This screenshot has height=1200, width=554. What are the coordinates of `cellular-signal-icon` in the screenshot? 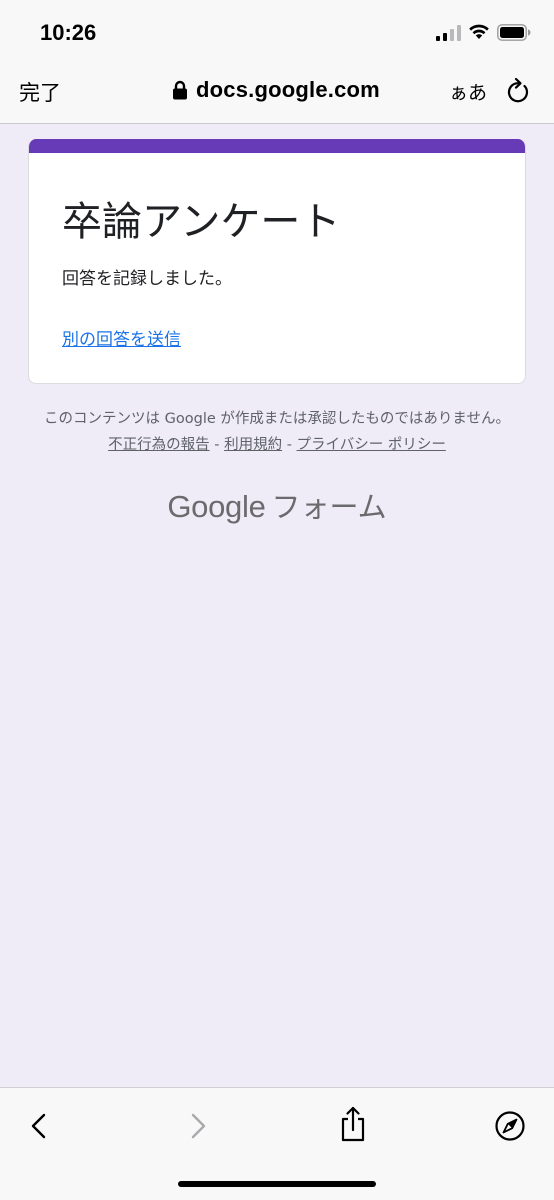 It's located at (448, 33).